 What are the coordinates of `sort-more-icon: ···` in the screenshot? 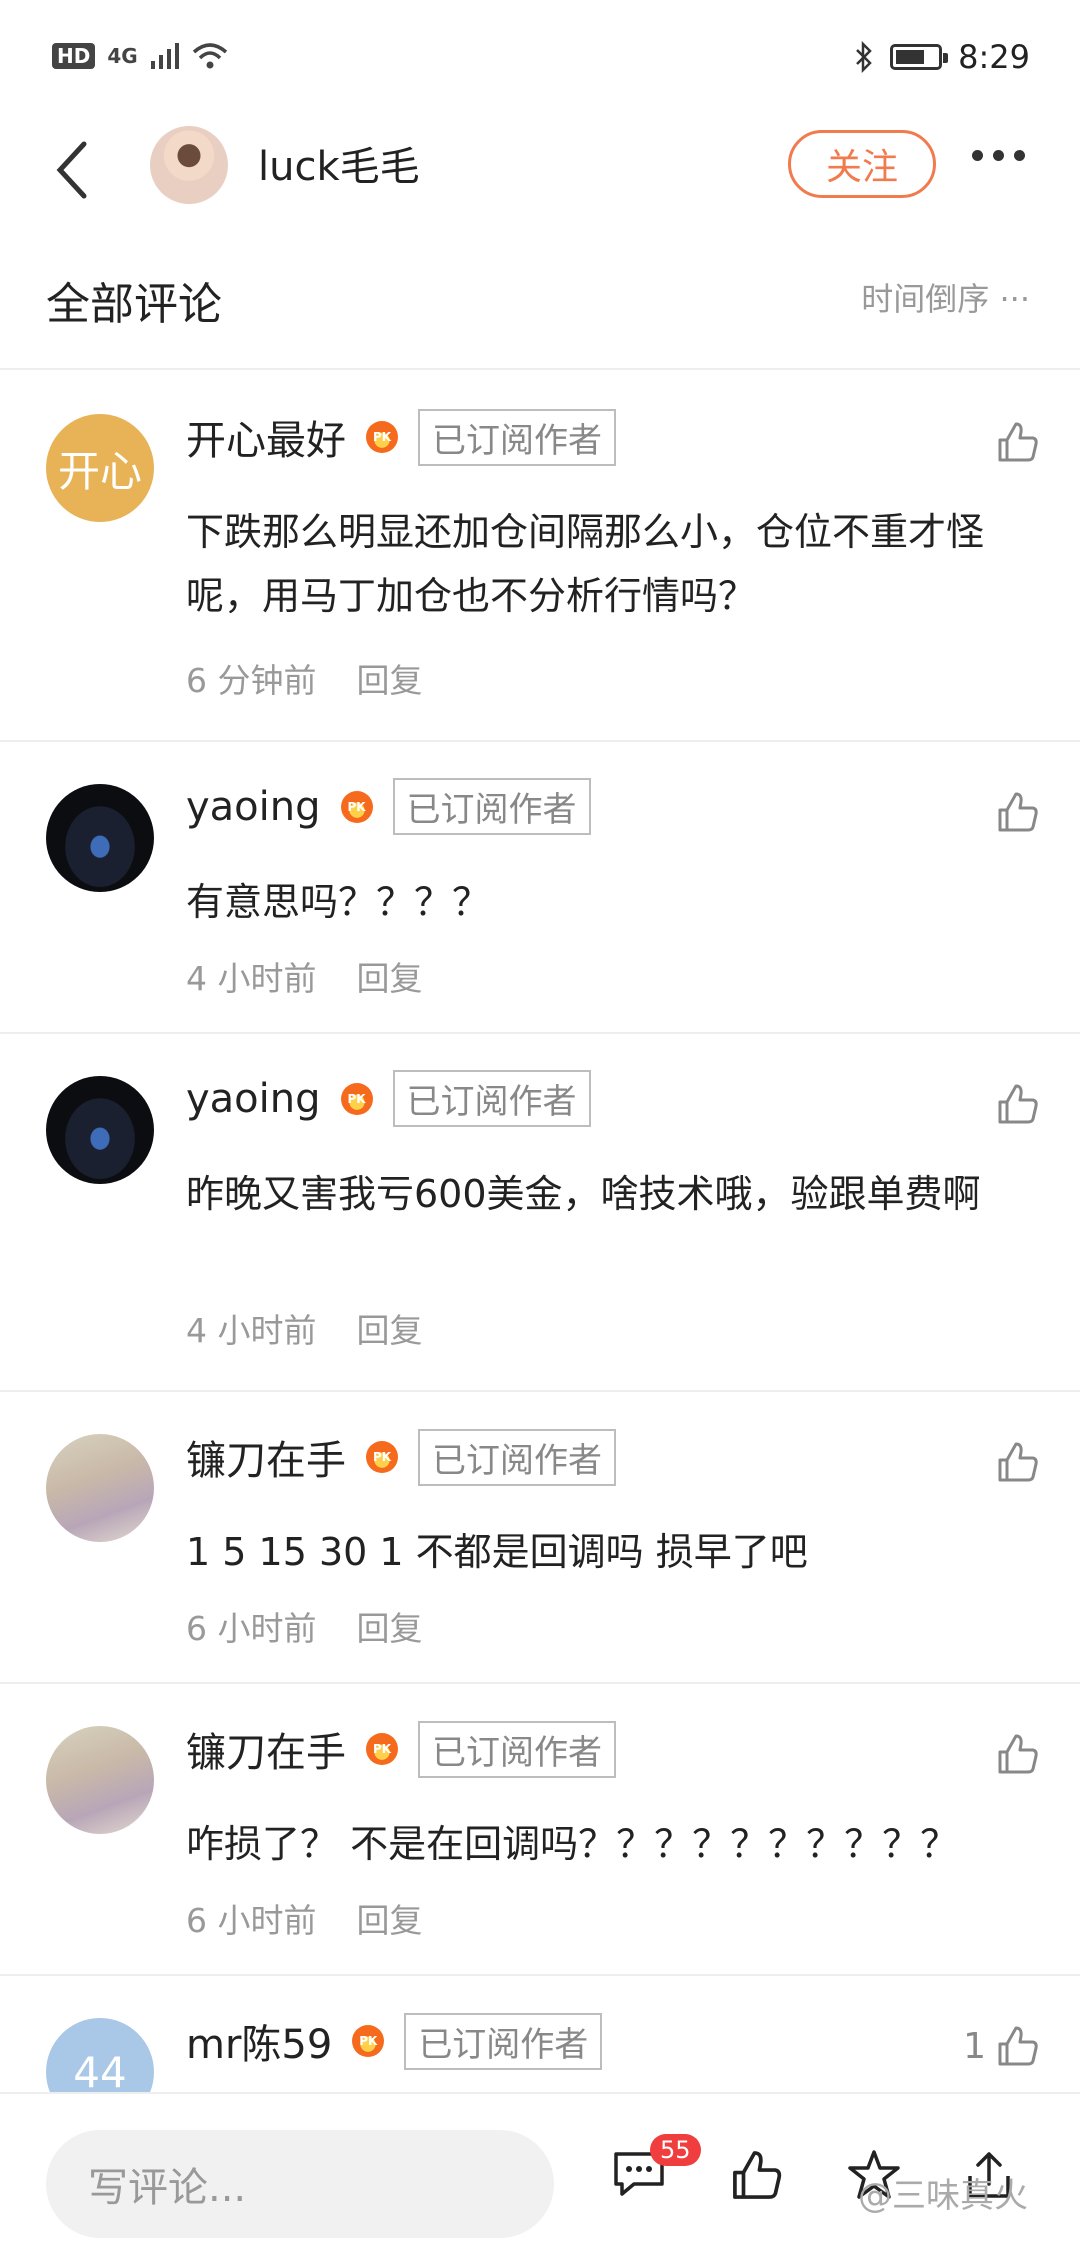 It's located at (1014, 299).